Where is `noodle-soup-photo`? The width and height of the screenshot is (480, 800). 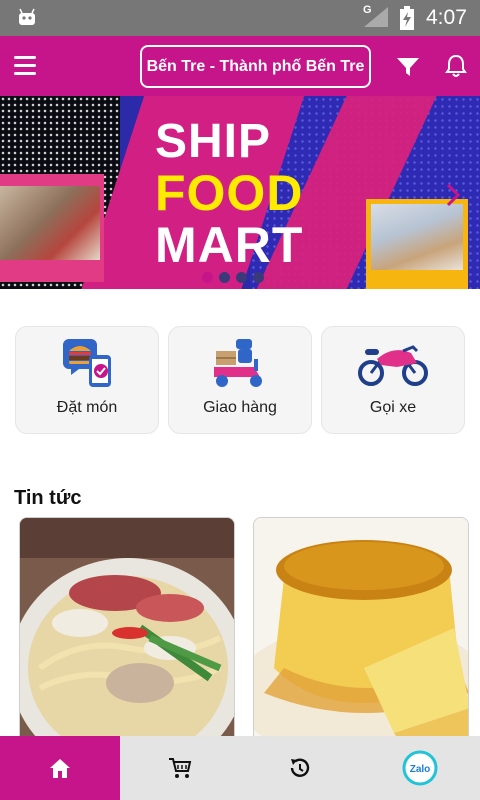 noodle-soup-photo is located at coordinates (127, 632).